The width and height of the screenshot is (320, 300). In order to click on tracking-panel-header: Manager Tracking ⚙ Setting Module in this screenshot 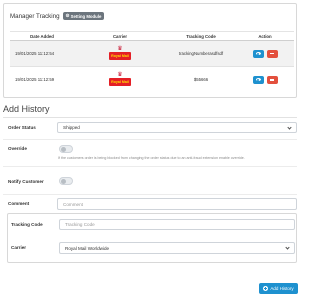, I will do `click(150, 13)`.